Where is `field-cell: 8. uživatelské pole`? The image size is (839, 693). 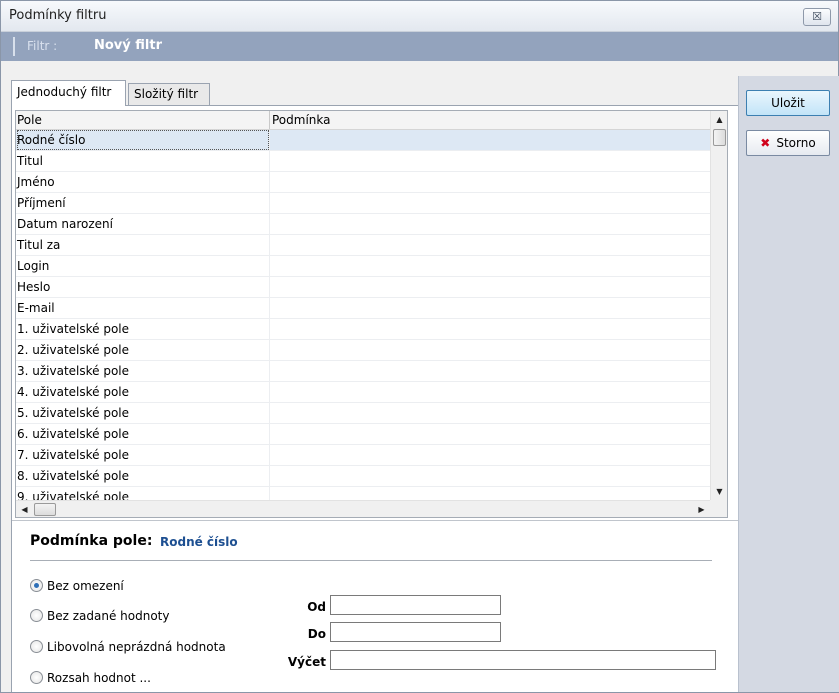 field-cell: 8. uživatelské pole is located at coordinates (73, 476).